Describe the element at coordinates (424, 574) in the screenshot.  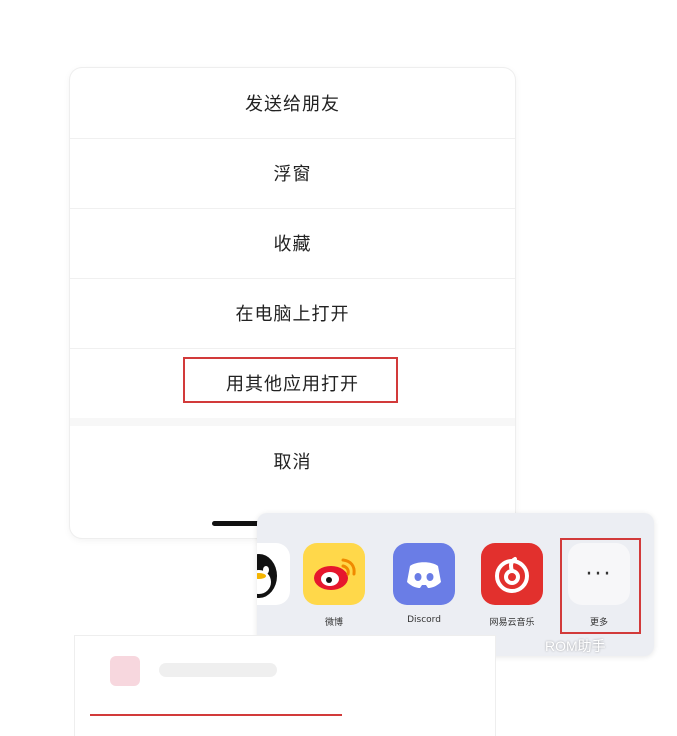
I see `discord-icon` at that location.